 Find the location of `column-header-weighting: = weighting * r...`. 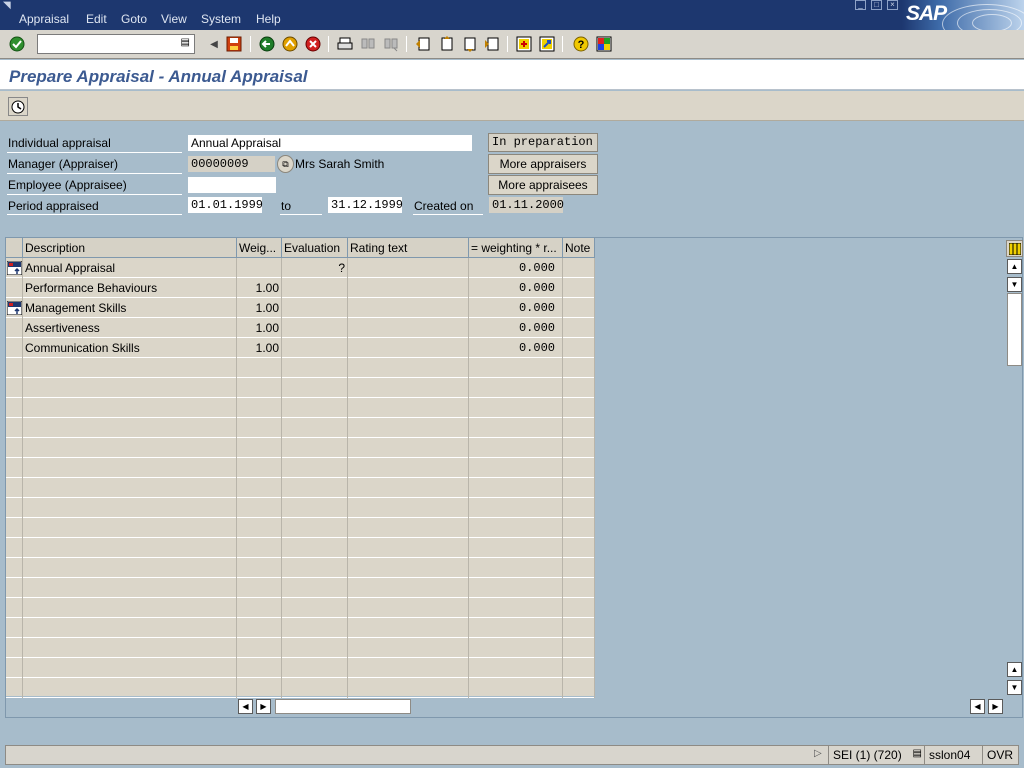

column-header-weighting: = weighting * r... is located at coordinates (516, 248).